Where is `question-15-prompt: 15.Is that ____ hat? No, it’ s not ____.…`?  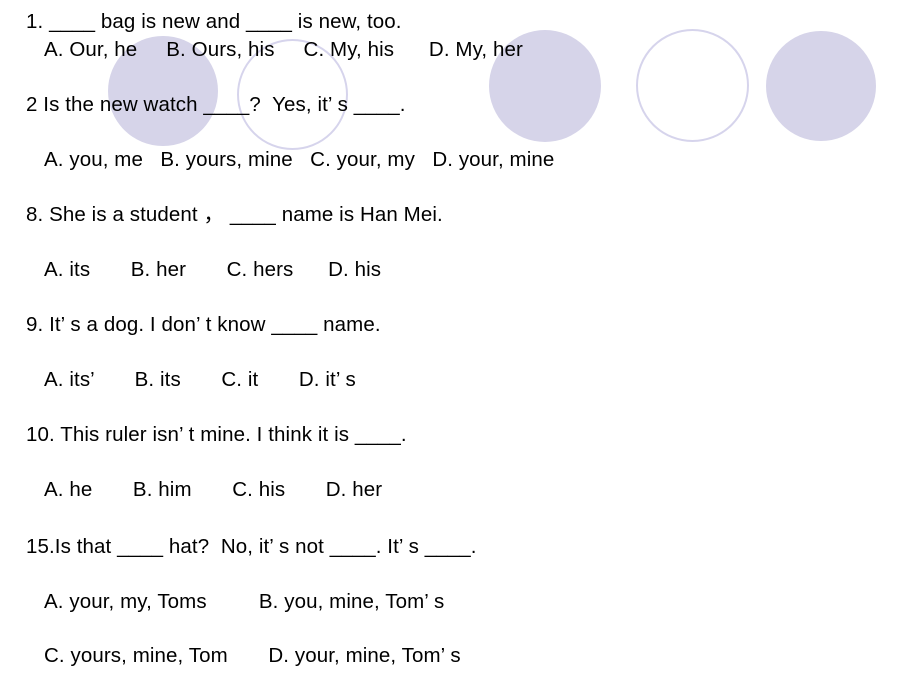 question-15-prompt: 15.Is that ____ hat? No, it’ s not ____.… is located at coordinates (251, 546).